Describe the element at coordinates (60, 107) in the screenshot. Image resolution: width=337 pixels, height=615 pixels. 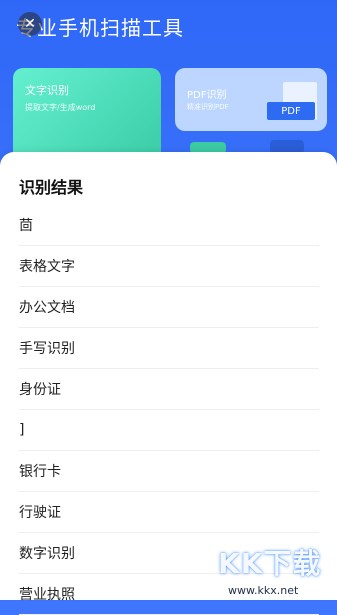
I see `text-recognition-subtitle: 提取文字/生成word` at that location.